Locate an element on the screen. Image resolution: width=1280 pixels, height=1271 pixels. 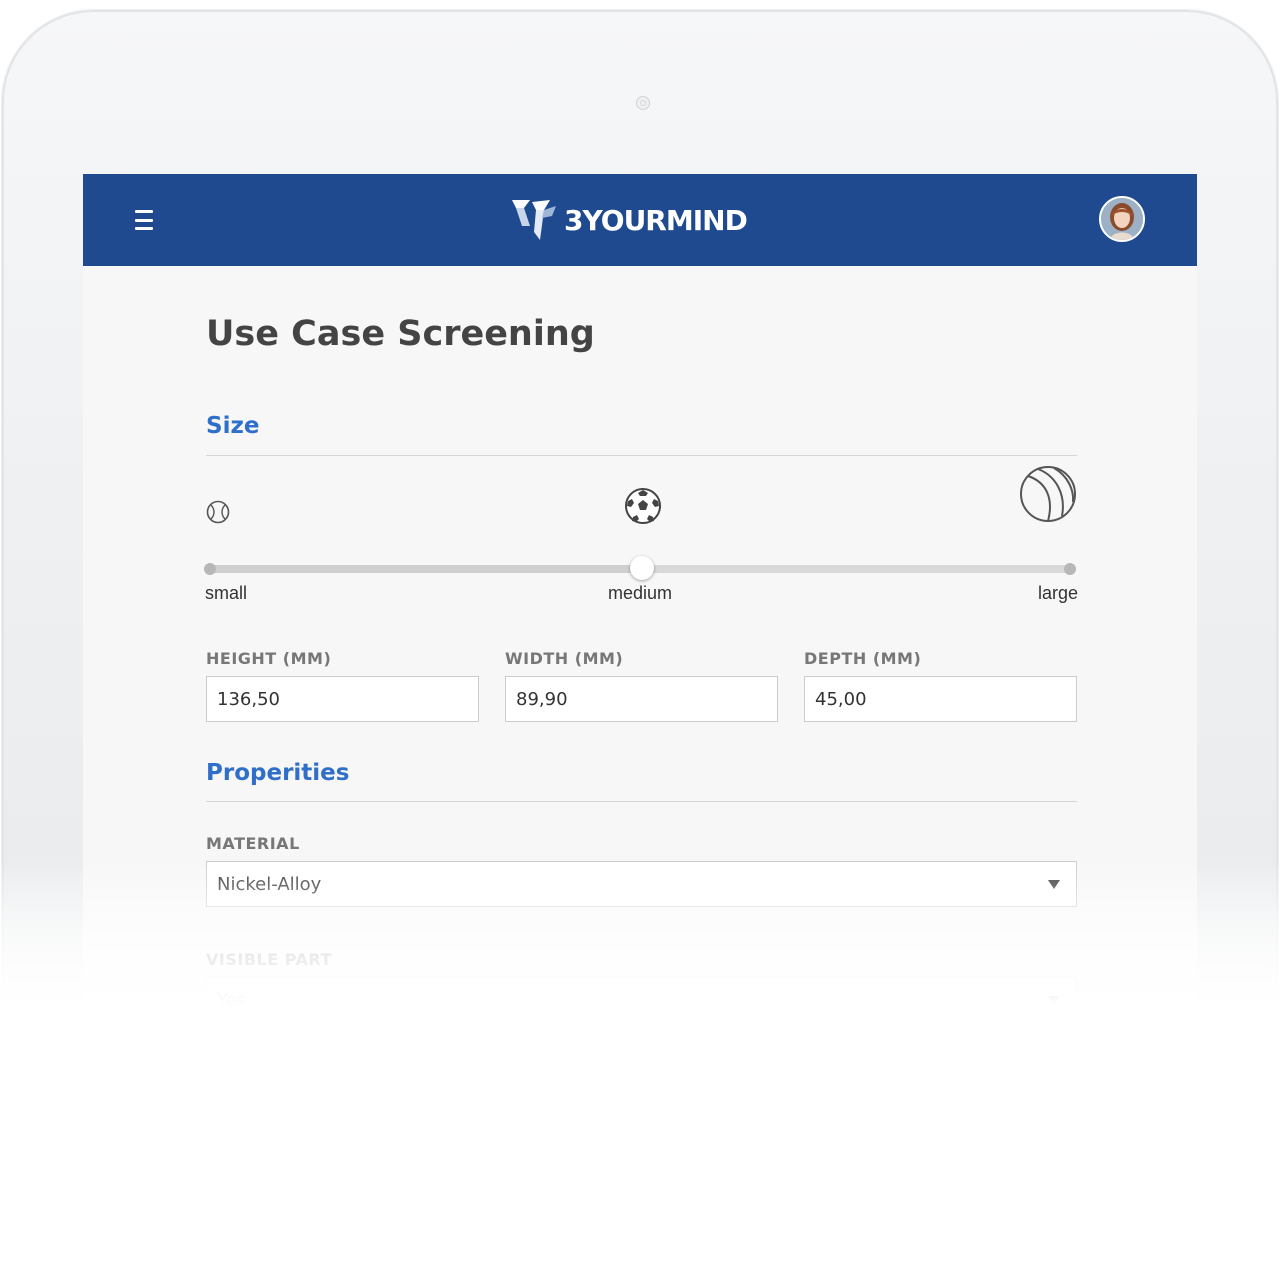
primary-color-label: PRIMARY COLOR is located at coordinates (730, 1155).